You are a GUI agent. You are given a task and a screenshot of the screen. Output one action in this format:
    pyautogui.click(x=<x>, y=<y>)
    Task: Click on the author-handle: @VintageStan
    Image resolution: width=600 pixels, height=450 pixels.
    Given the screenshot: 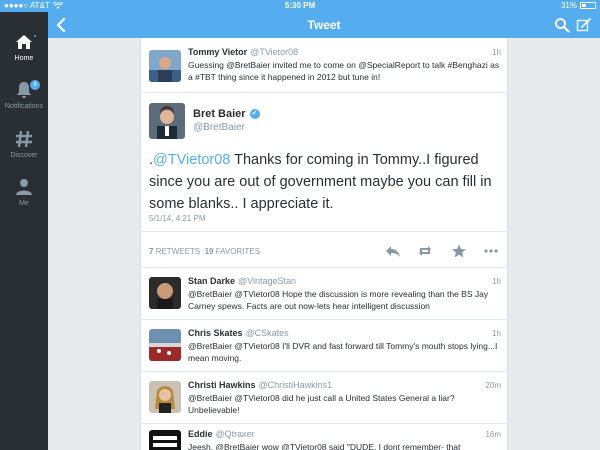 What is the action you would take?
    pyautogui.click(x=267, y=281)
    